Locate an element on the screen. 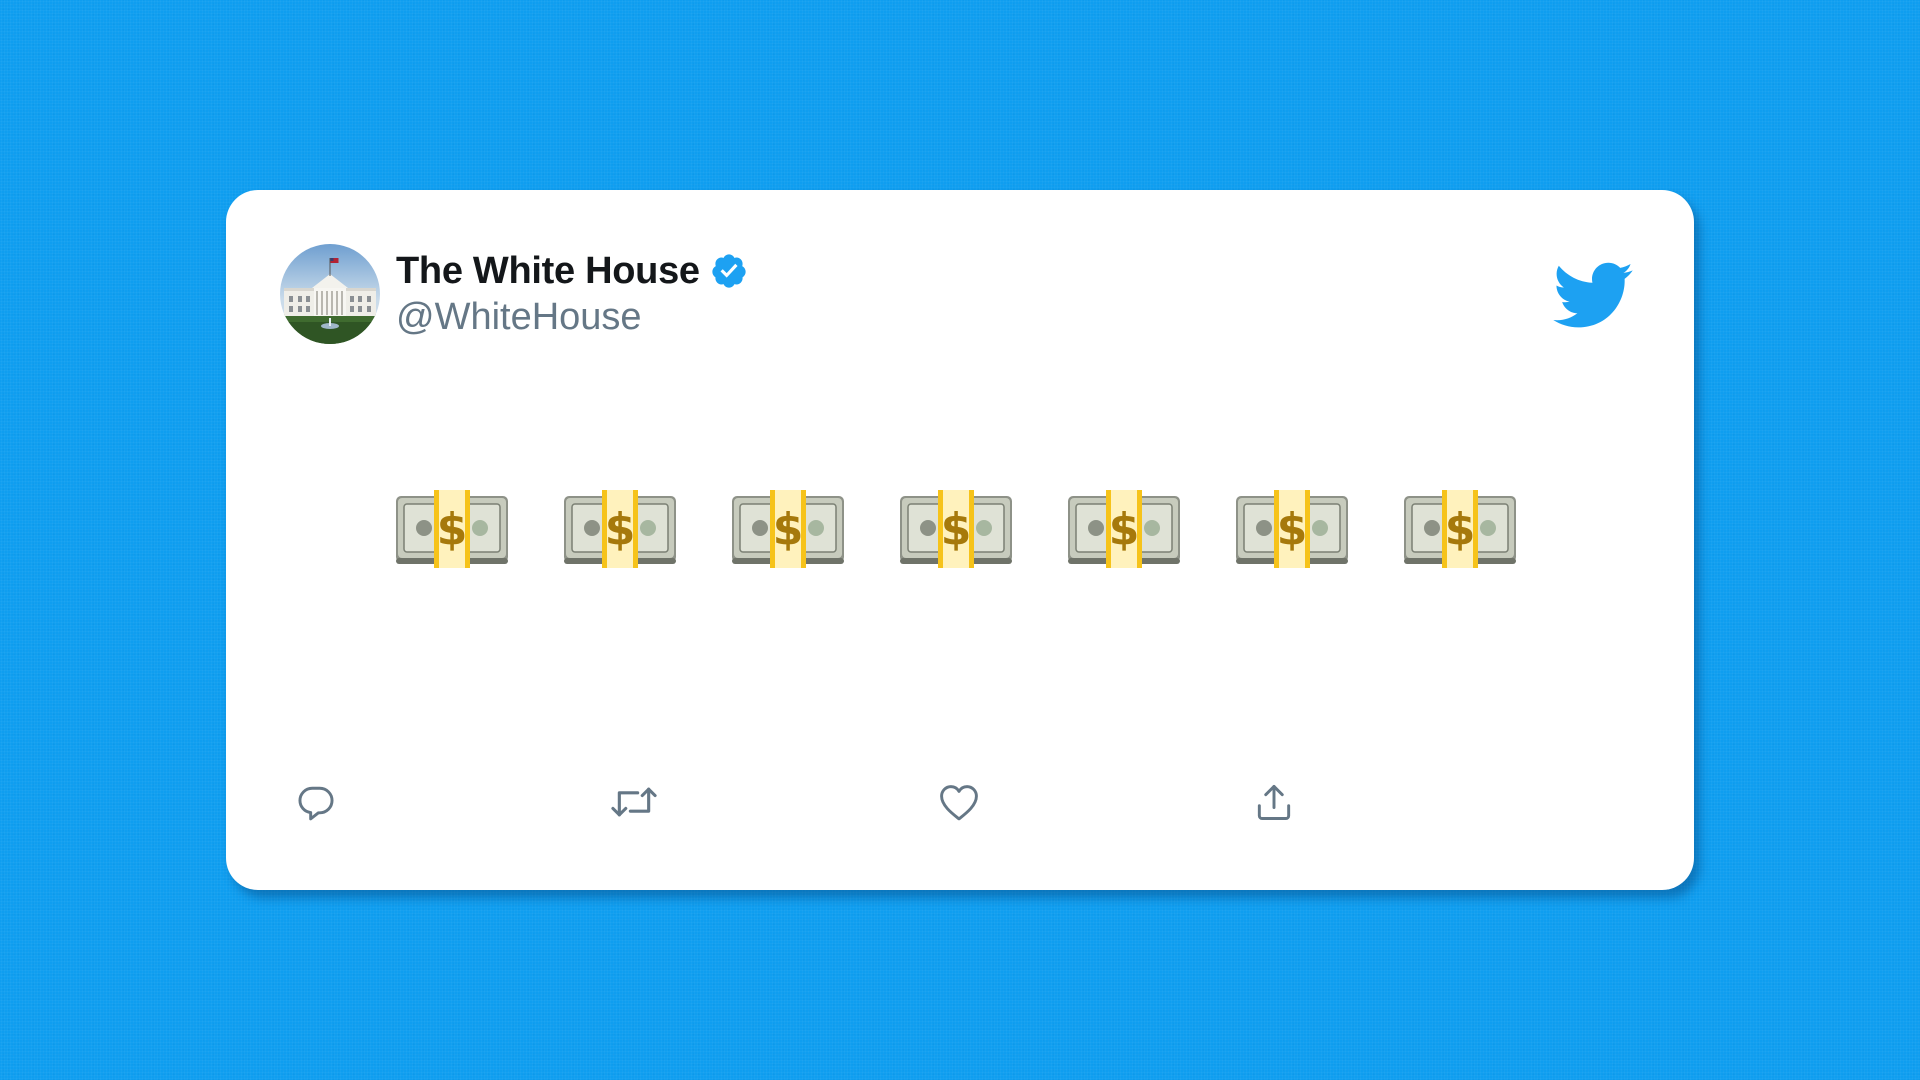 This screenshot has width=1920, height=1080. name-row: The White House is located at coordinates (572, 271).